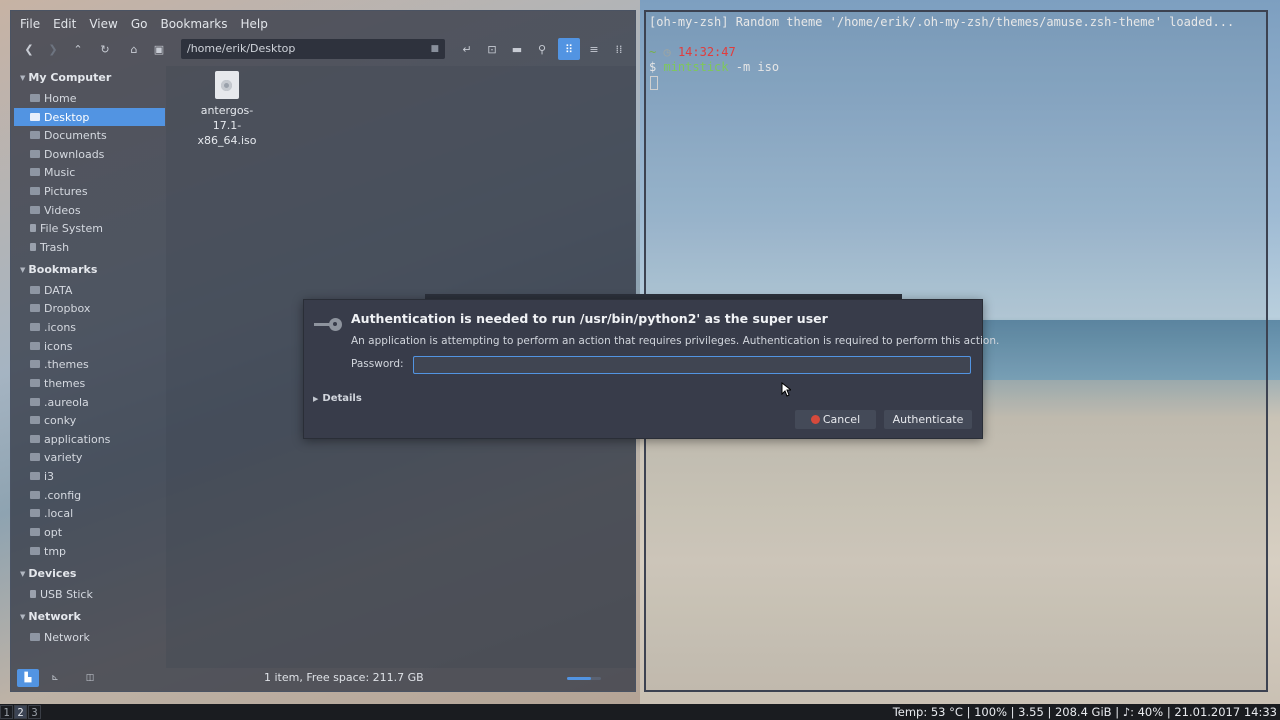 Image resolution: width=1280 pixels, height=720 pixels. What do you see at coordinates (569, 49) in the screenshot?
I see `icon-view-icon: ⠿` at bounding box center [569, 49].